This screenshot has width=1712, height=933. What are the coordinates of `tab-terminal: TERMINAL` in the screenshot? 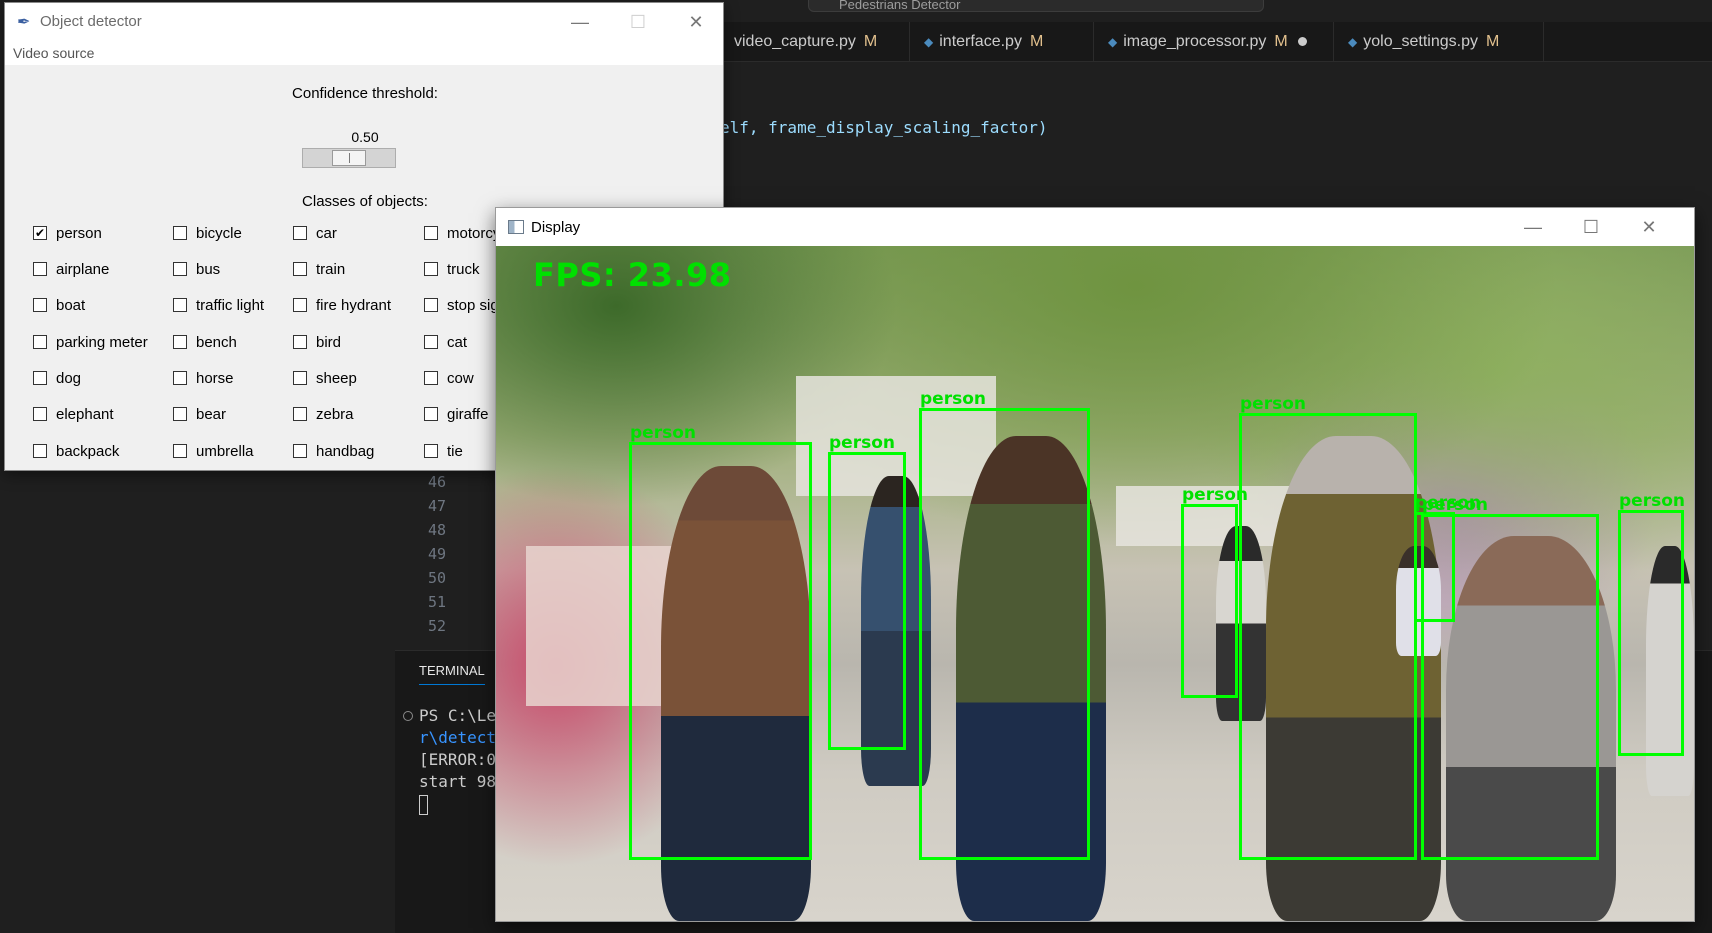 It's located at (452, 674).